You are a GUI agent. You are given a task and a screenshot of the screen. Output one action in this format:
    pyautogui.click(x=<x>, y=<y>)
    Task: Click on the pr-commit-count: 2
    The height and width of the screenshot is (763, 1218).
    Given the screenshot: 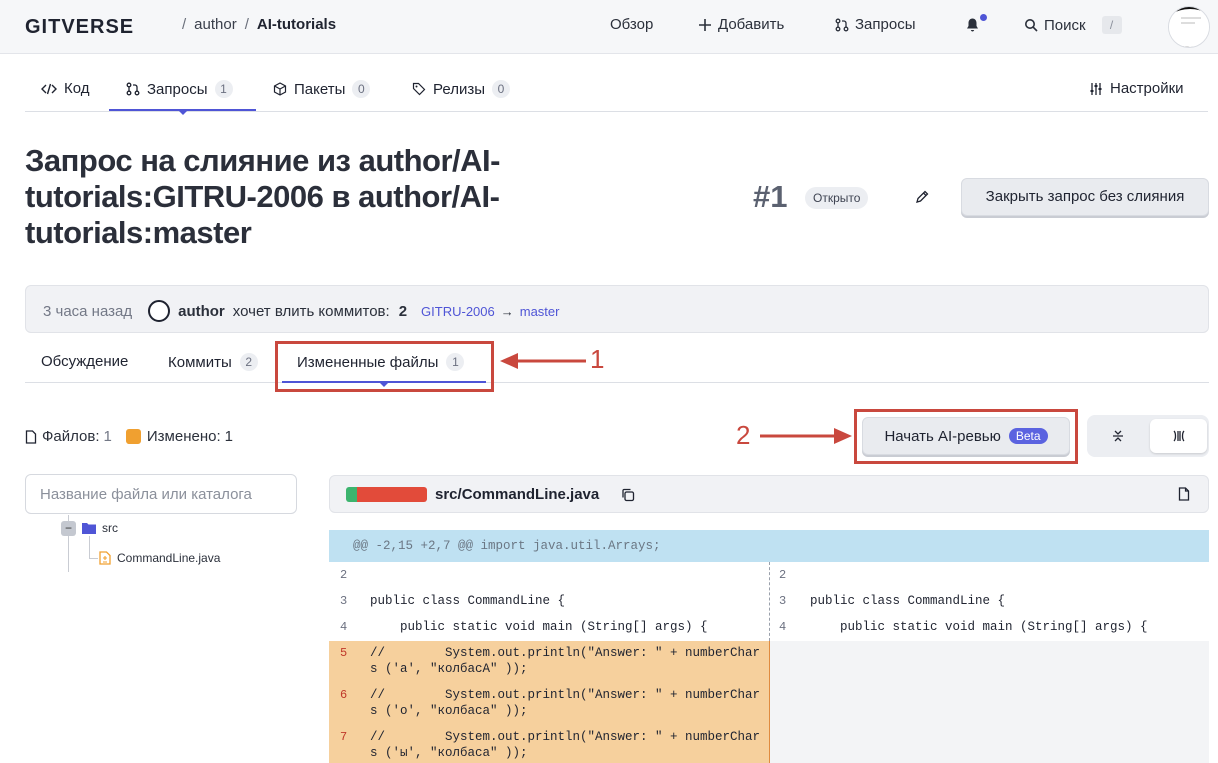 What is the action you would take?
    pyautogui.click(x=403, y=311)
    